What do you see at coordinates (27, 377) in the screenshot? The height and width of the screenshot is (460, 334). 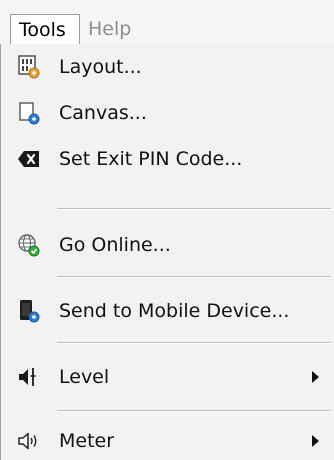 I see `level-icon` at bounding box center [27, 377].